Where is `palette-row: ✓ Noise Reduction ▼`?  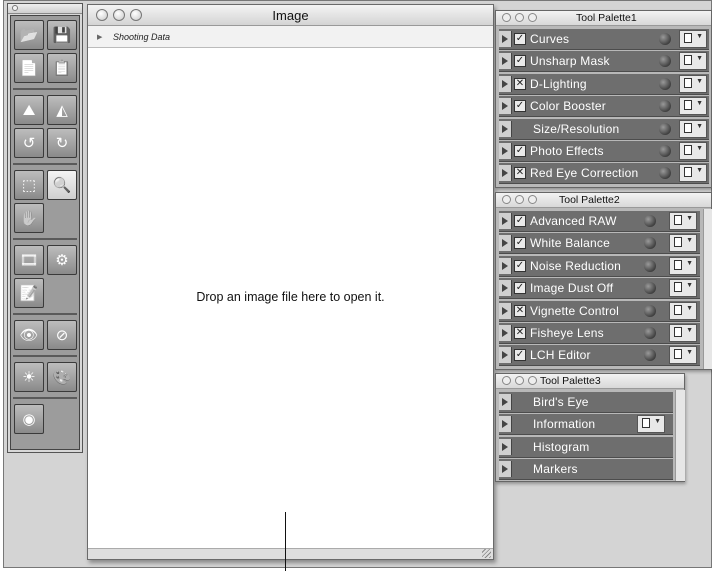
palette-row: ✓ Noise Reduction ▼ is located at coordinates (599, 266).